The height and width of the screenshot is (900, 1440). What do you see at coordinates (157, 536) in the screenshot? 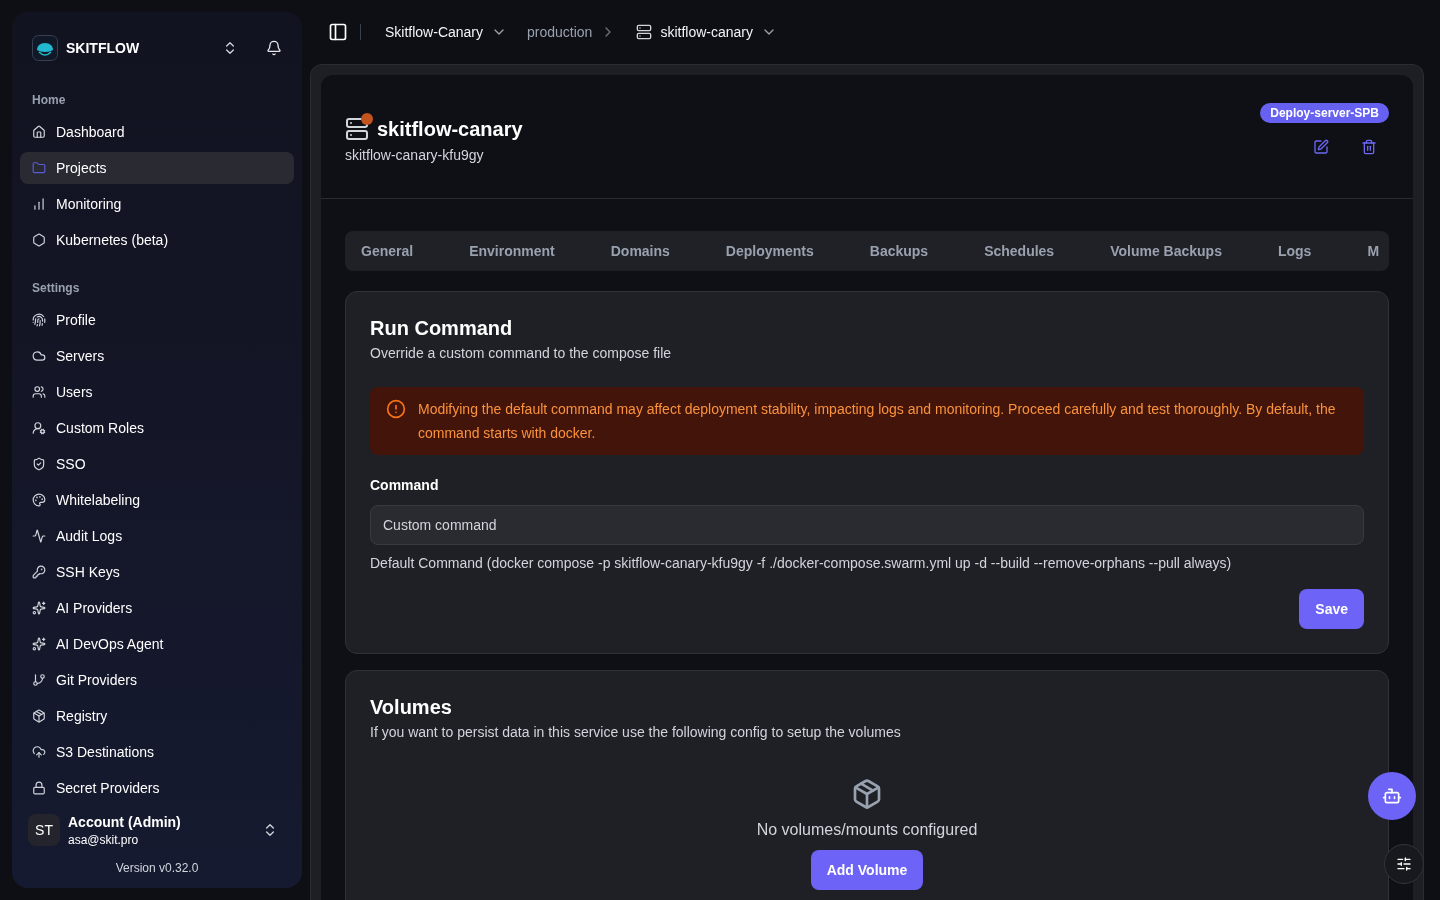
I see `sidebar-item: Audit Logs` at bounding box center [157, 536].